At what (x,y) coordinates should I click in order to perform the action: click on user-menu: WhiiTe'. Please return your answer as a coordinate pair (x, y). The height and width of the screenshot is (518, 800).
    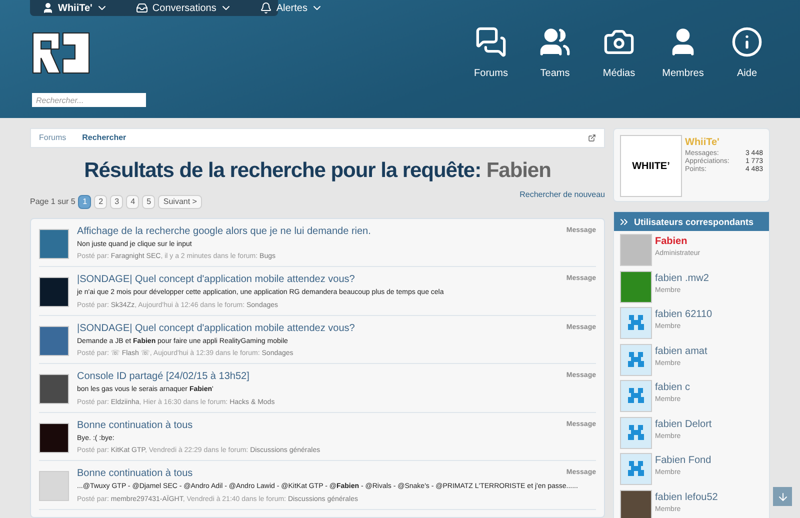
    Looking at the image, I should click on (75, 8).